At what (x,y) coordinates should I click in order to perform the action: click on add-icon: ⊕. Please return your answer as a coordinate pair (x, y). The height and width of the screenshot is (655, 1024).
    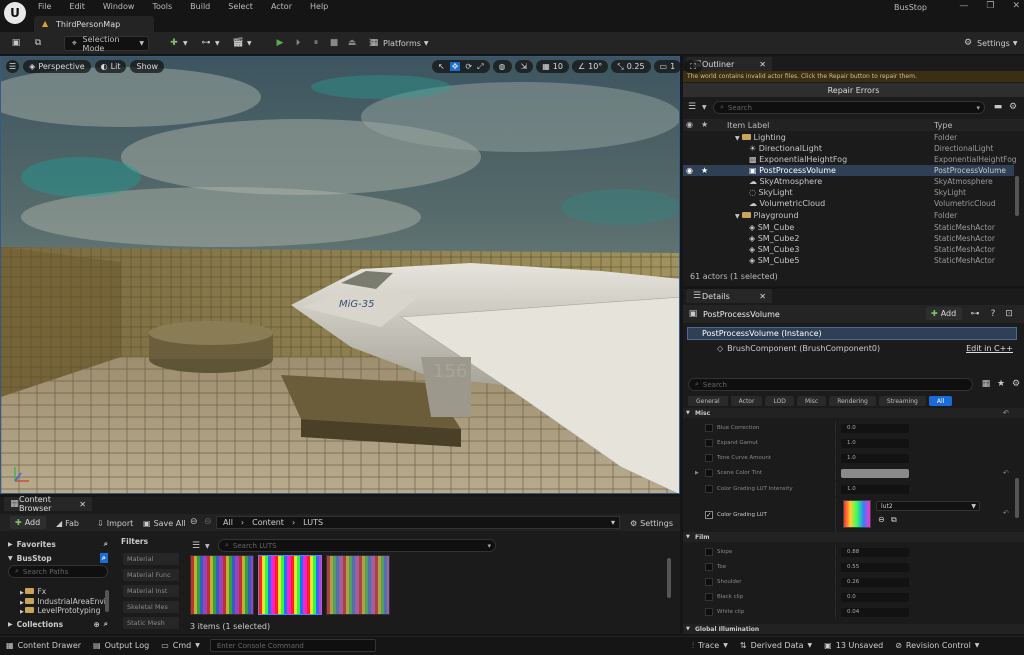
    Looking at the image, I should click on (97, 624).